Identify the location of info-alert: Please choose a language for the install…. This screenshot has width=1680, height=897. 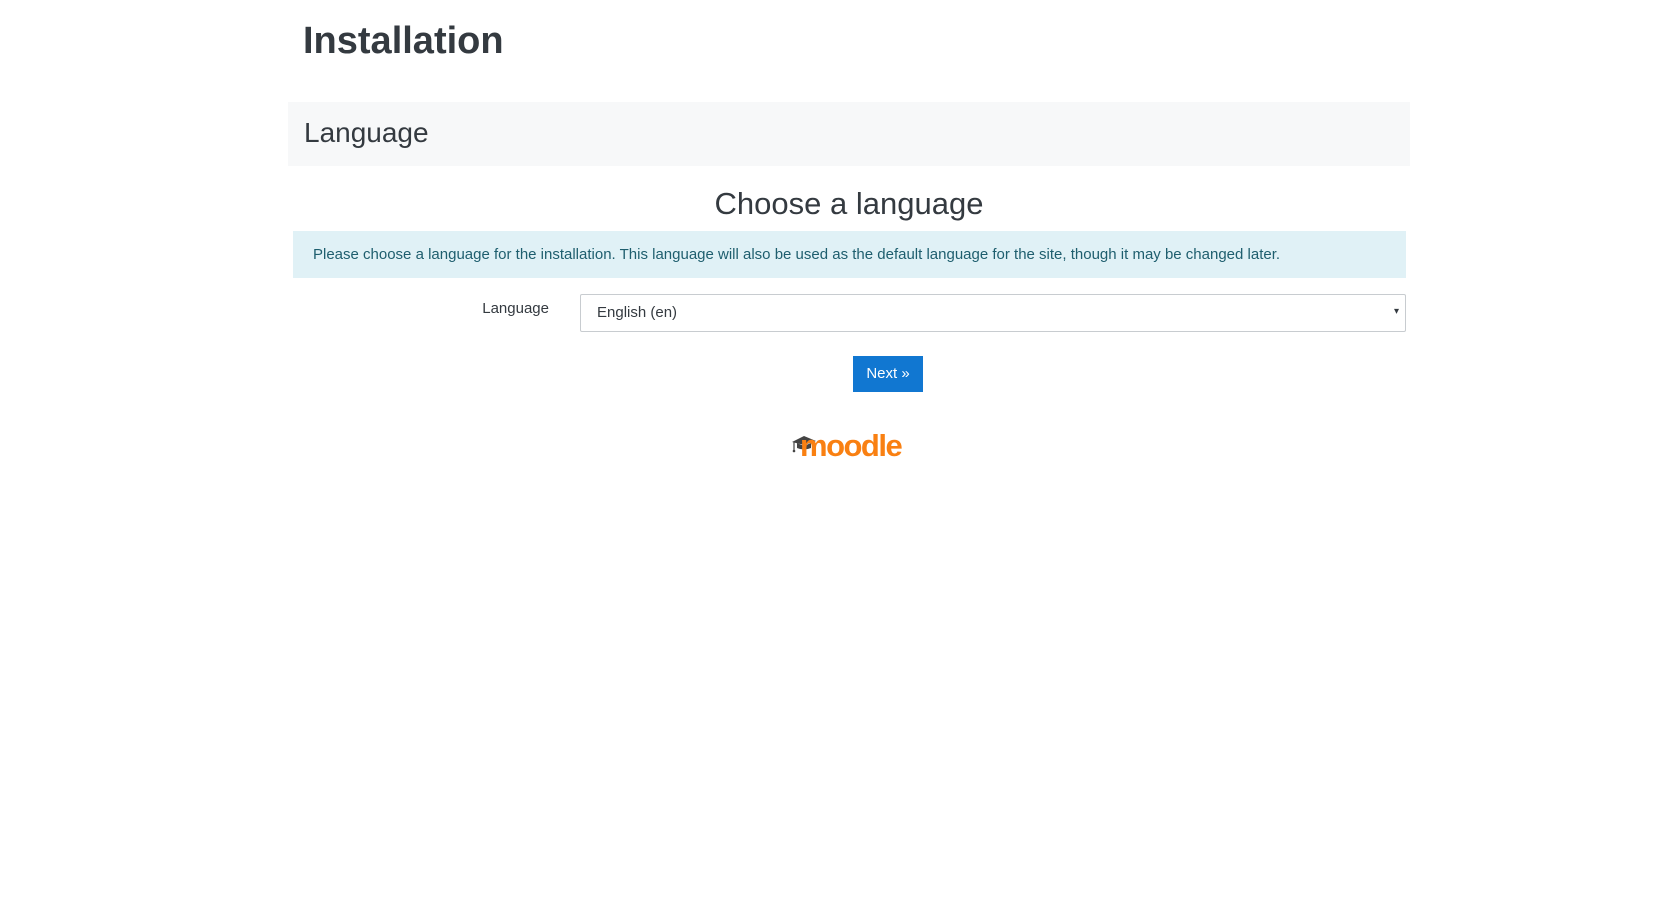
(849, 254).